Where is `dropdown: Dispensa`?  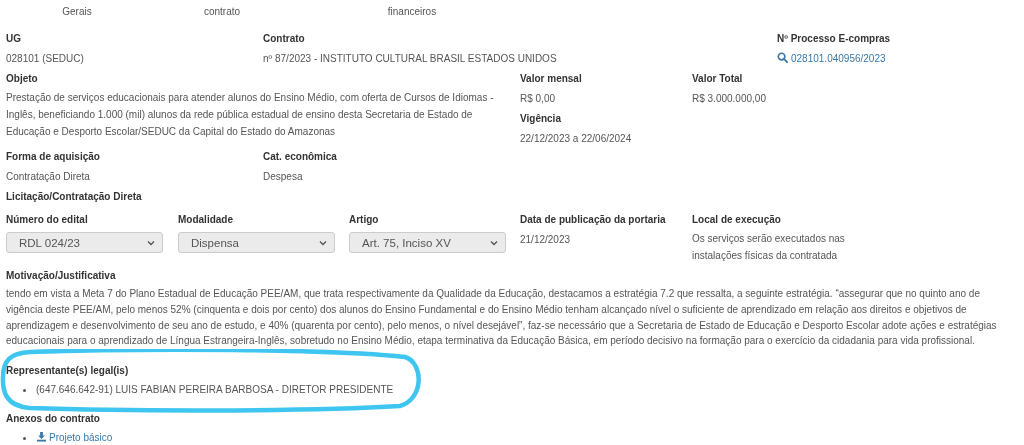 dropdown: Dispensa is located at coordinates (256, 242).